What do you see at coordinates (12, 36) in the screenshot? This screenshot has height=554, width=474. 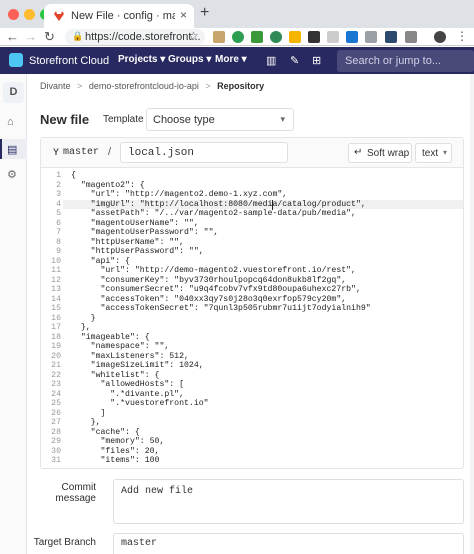 I see `back-icon: ←` at bounding box center [12, 36].